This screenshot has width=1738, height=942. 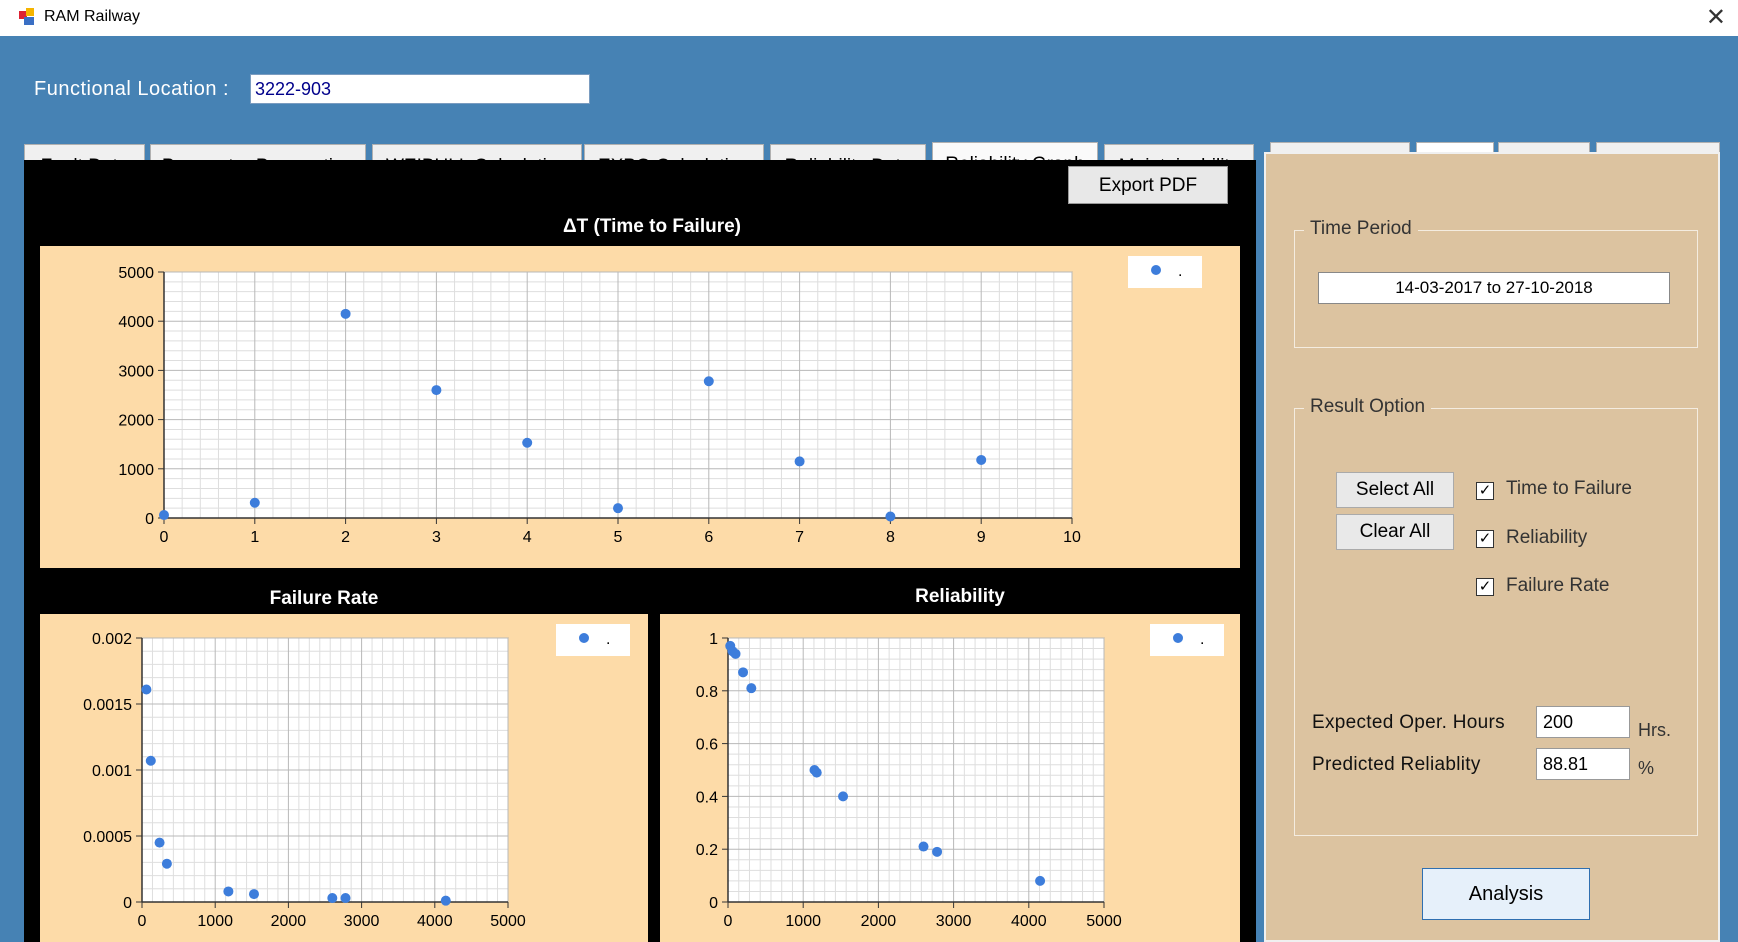 I want to click on export-pdf-button: Export PDF, so click(x=1148, y=185).